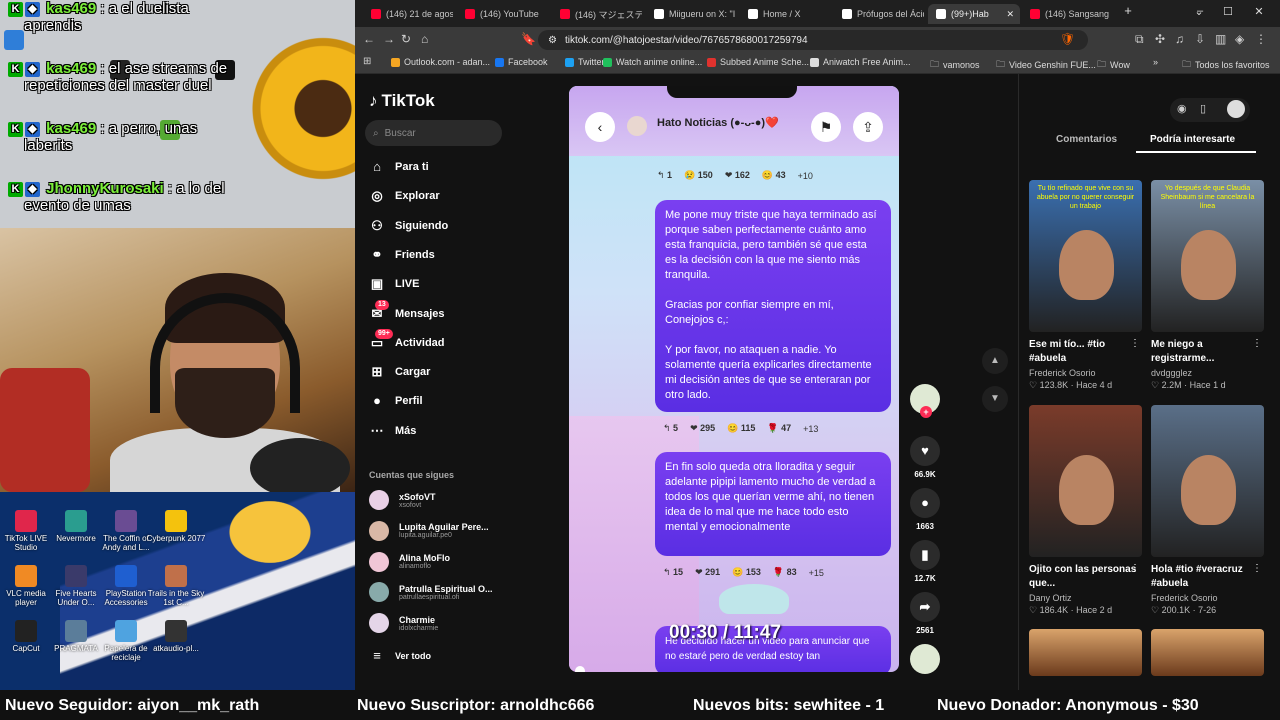 The image size is (1280, 720). What do you see at coordinates (1139, 39) in the screenshot?
I see `extension-icon: ⧉` at bounding box center [1139, 39].